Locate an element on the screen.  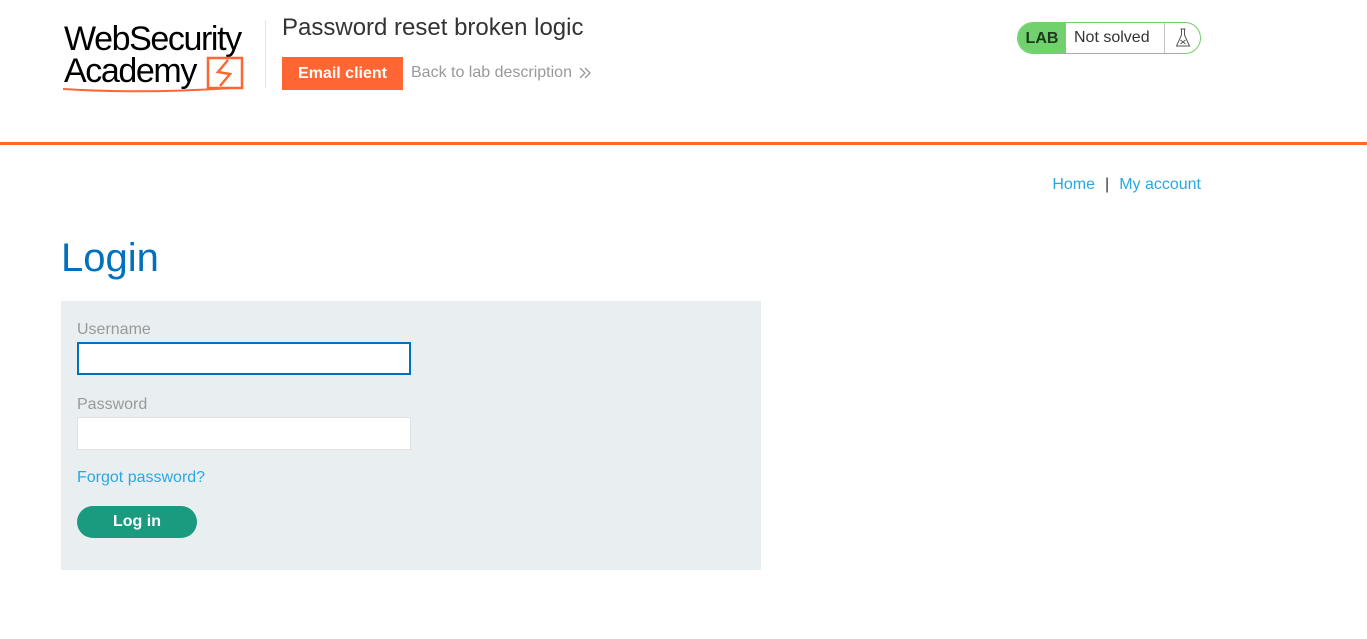
nav-home-link: Home is located at coordinates (1073, 185).